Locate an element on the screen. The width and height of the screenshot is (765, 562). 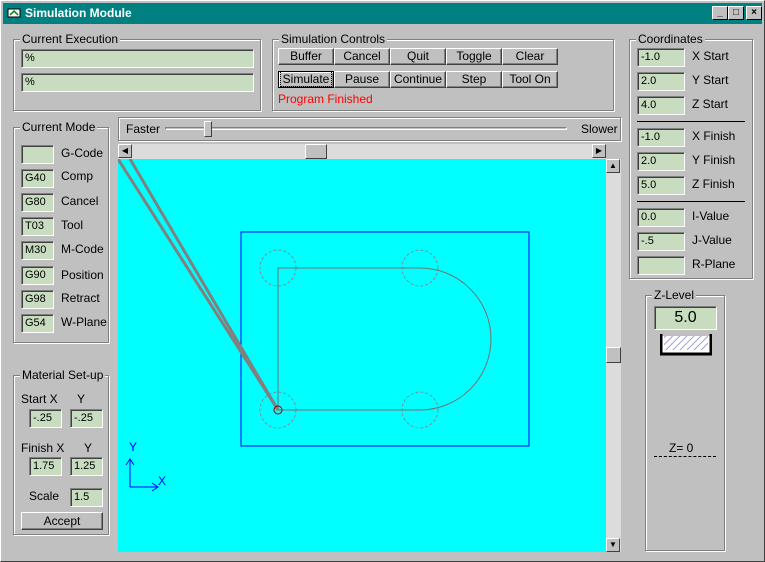
simulate-button: Simulate is located at coordinates (306, 79).